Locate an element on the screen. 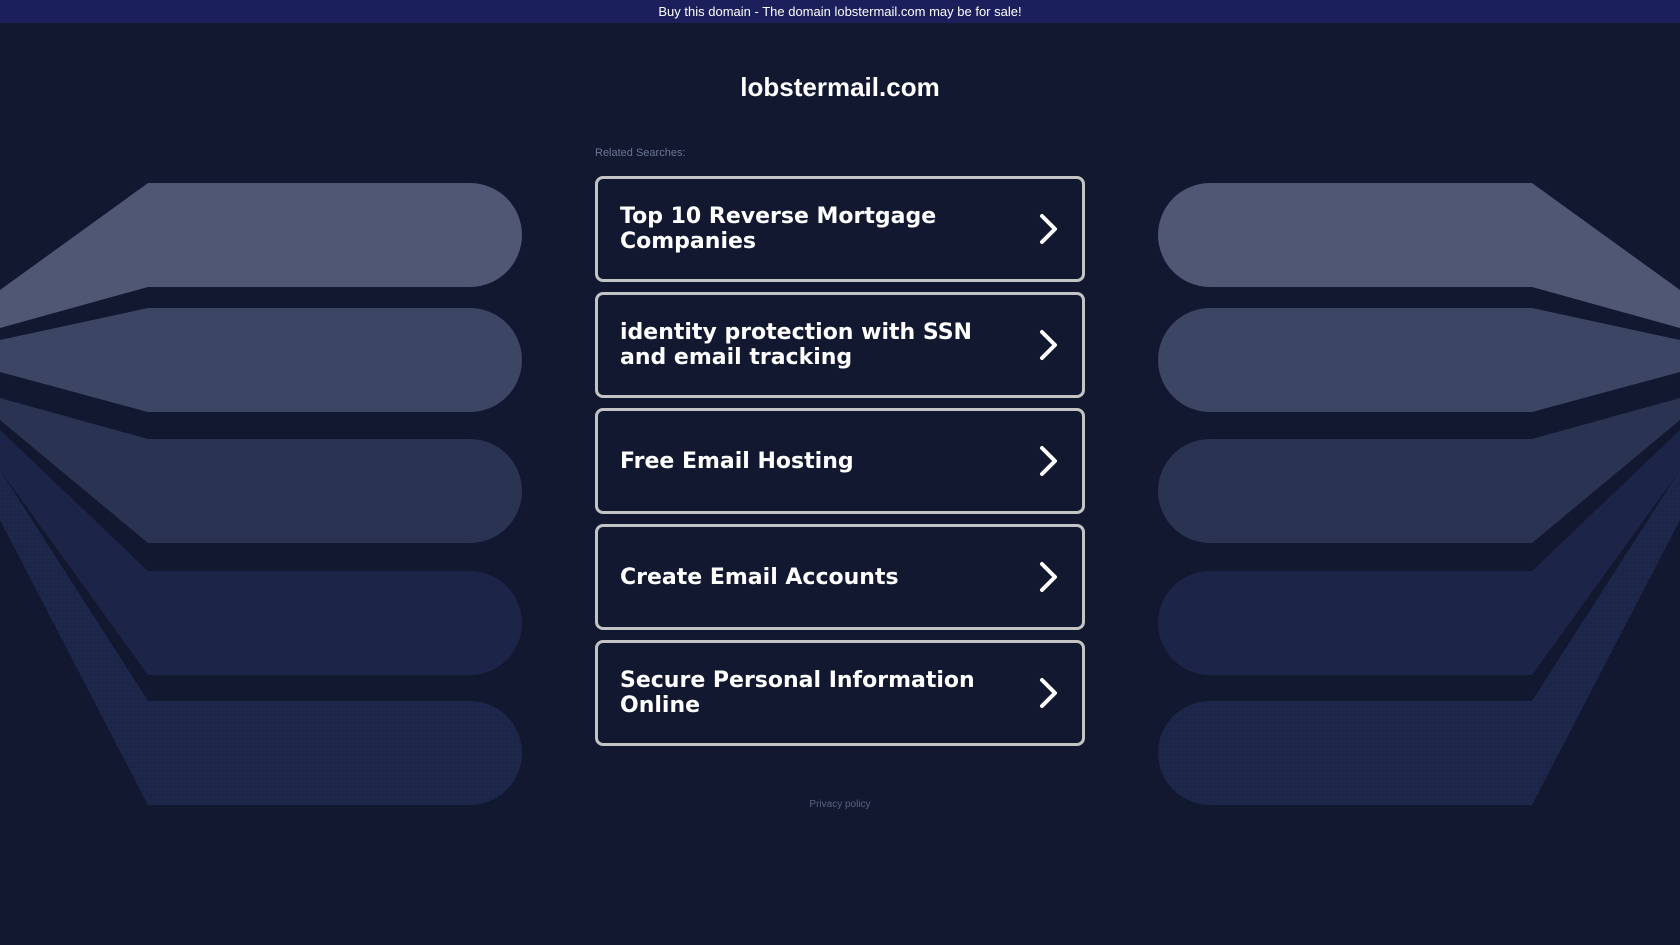  related-search-label: Create Email Accounts is located at coordinates (759, 577).